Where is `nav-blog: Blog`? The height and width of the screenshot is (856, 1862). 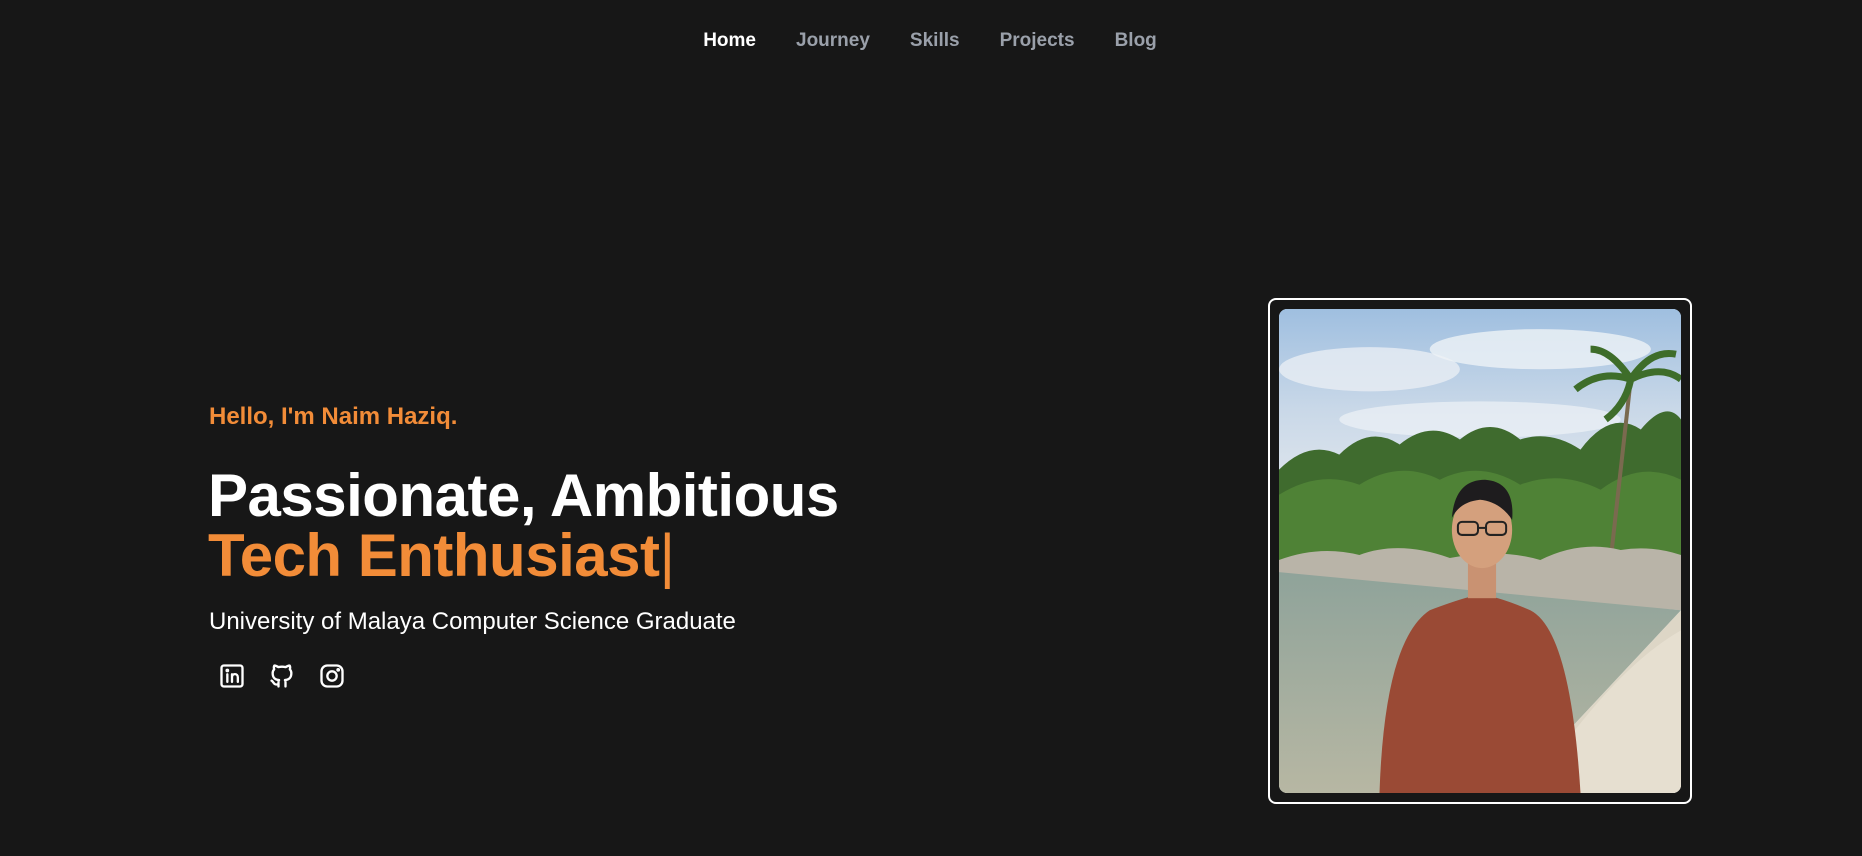 nav-blog: Blog is located at coordinates (1136, 41).